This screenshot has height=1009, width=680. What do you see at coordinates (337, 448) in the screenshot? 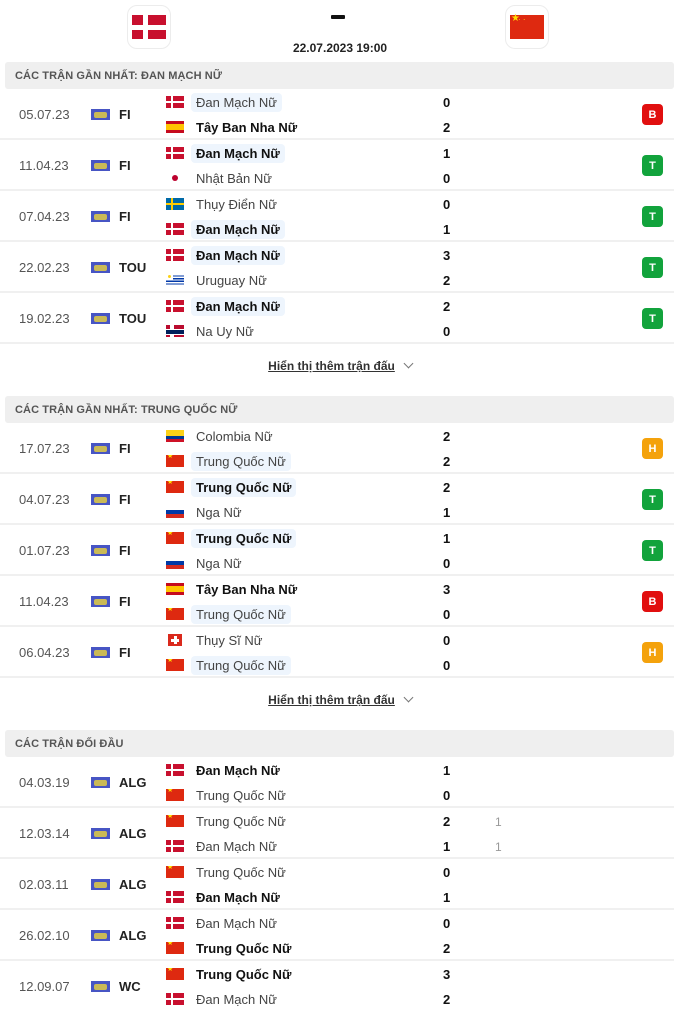
I see `match-row: 17.07.23 FI Colombia Nữ 2 Trung Quốc Nữ 2 H` at bounding box center [337, 448].